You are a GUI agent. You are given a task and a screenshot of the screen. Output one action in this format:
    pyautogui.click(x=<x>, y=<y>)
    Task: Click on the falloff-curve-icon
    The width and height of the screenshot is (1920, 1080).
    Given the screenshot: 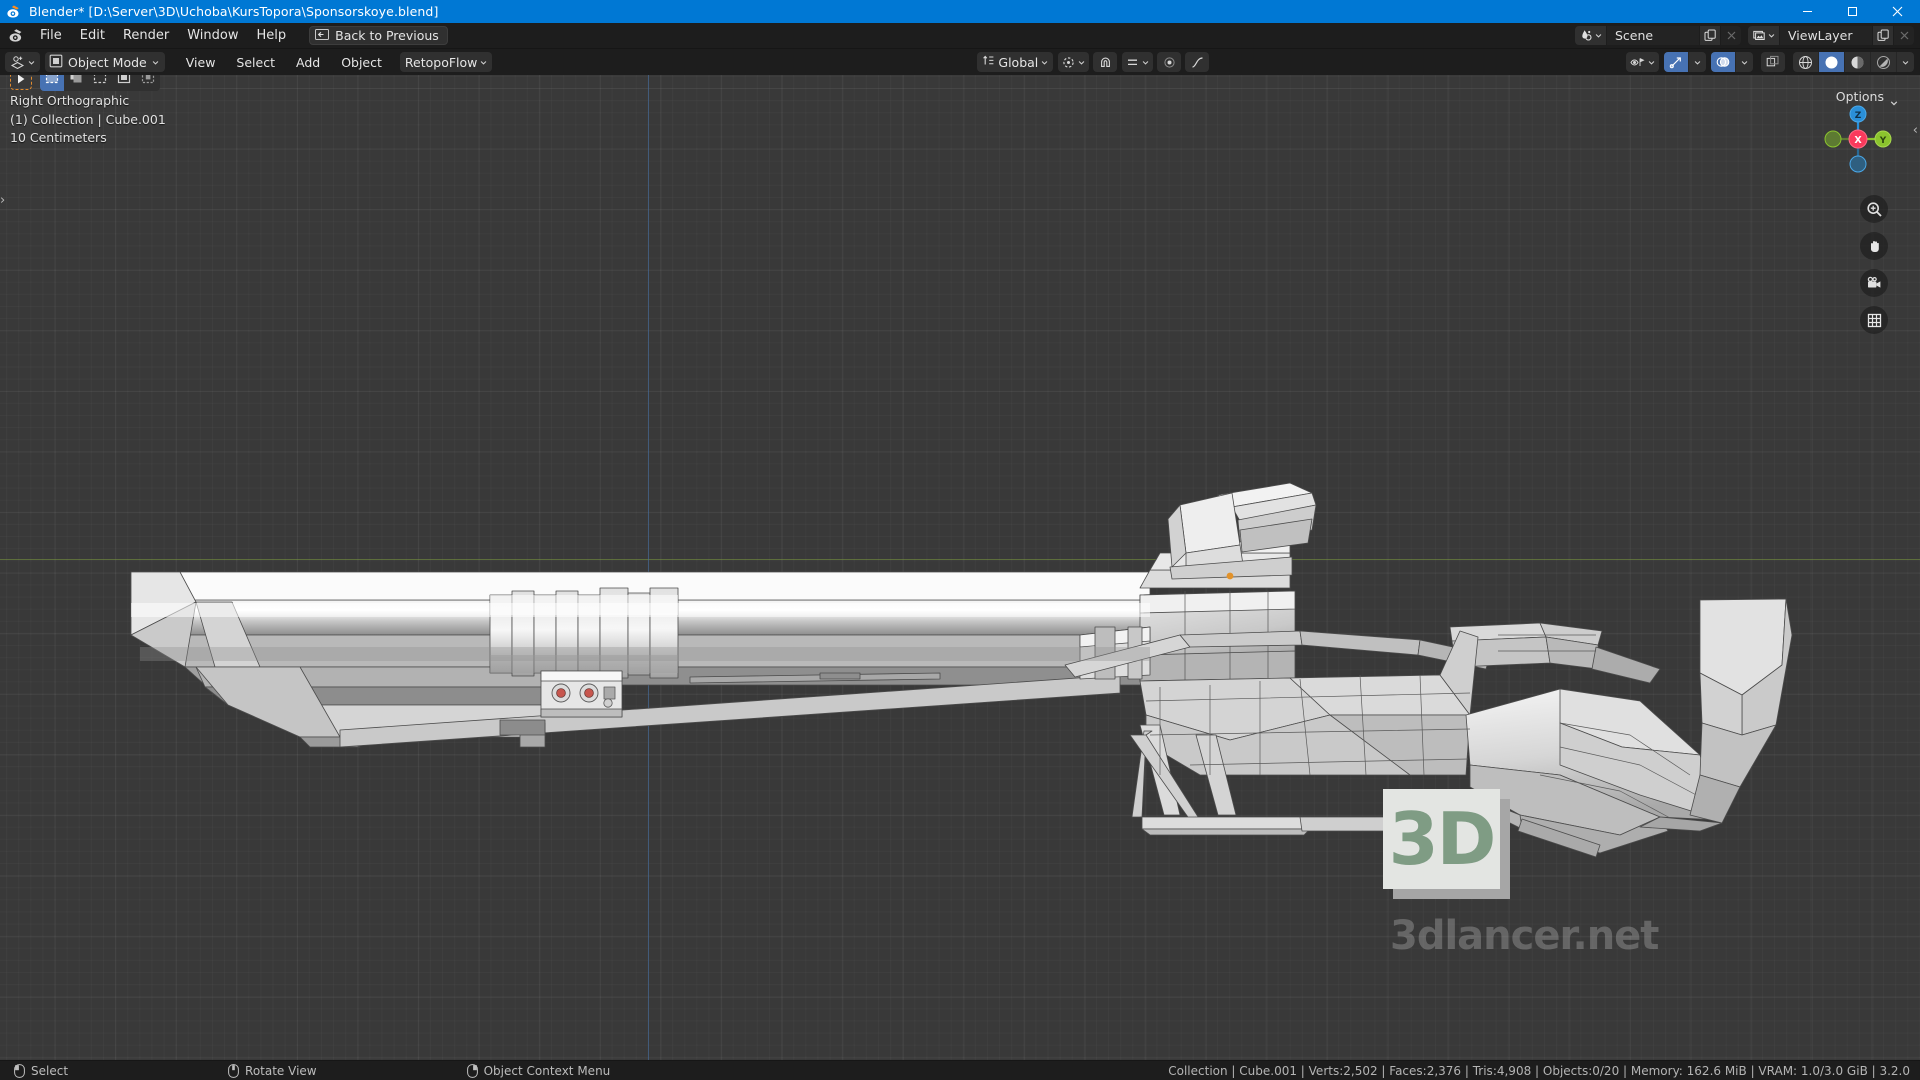 What is the action you would take?
    pyautogui.click(x=1197, y=62)
    